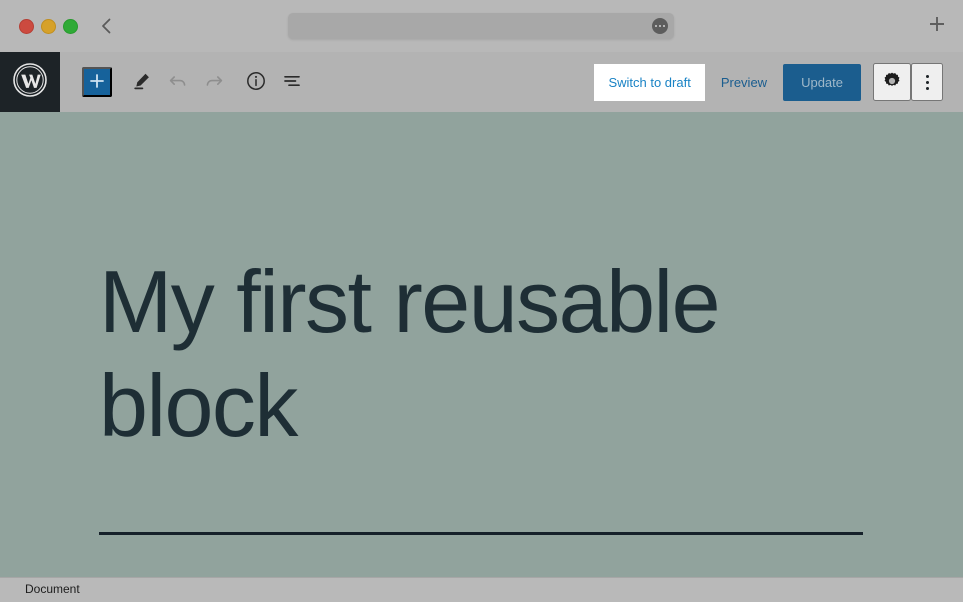 This screenshot has width=963, height=602. What do you see at coordinates (481, 82) in the screenshot?
I see `editor-toolbar: Switch to draft Preview Update` at bounding box center [481, 82].